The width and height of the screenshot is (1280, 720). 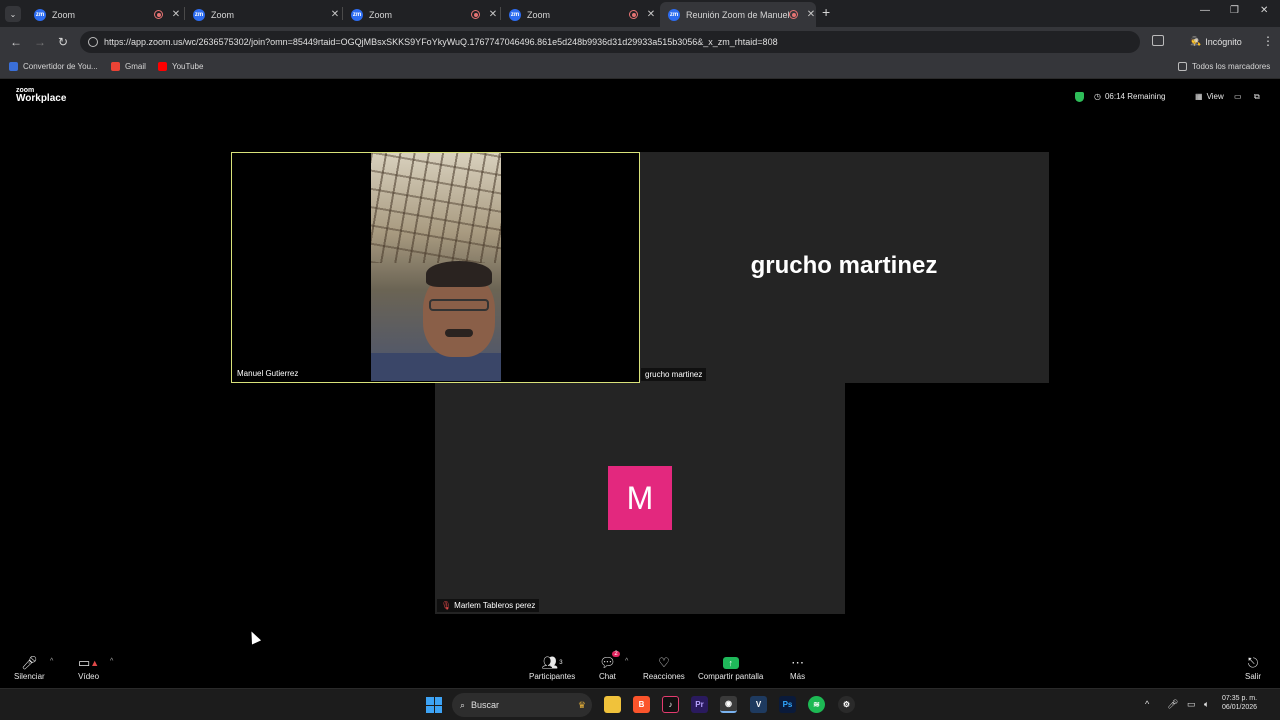 I want to click on shield-icon, so click(x=1079, y=97).